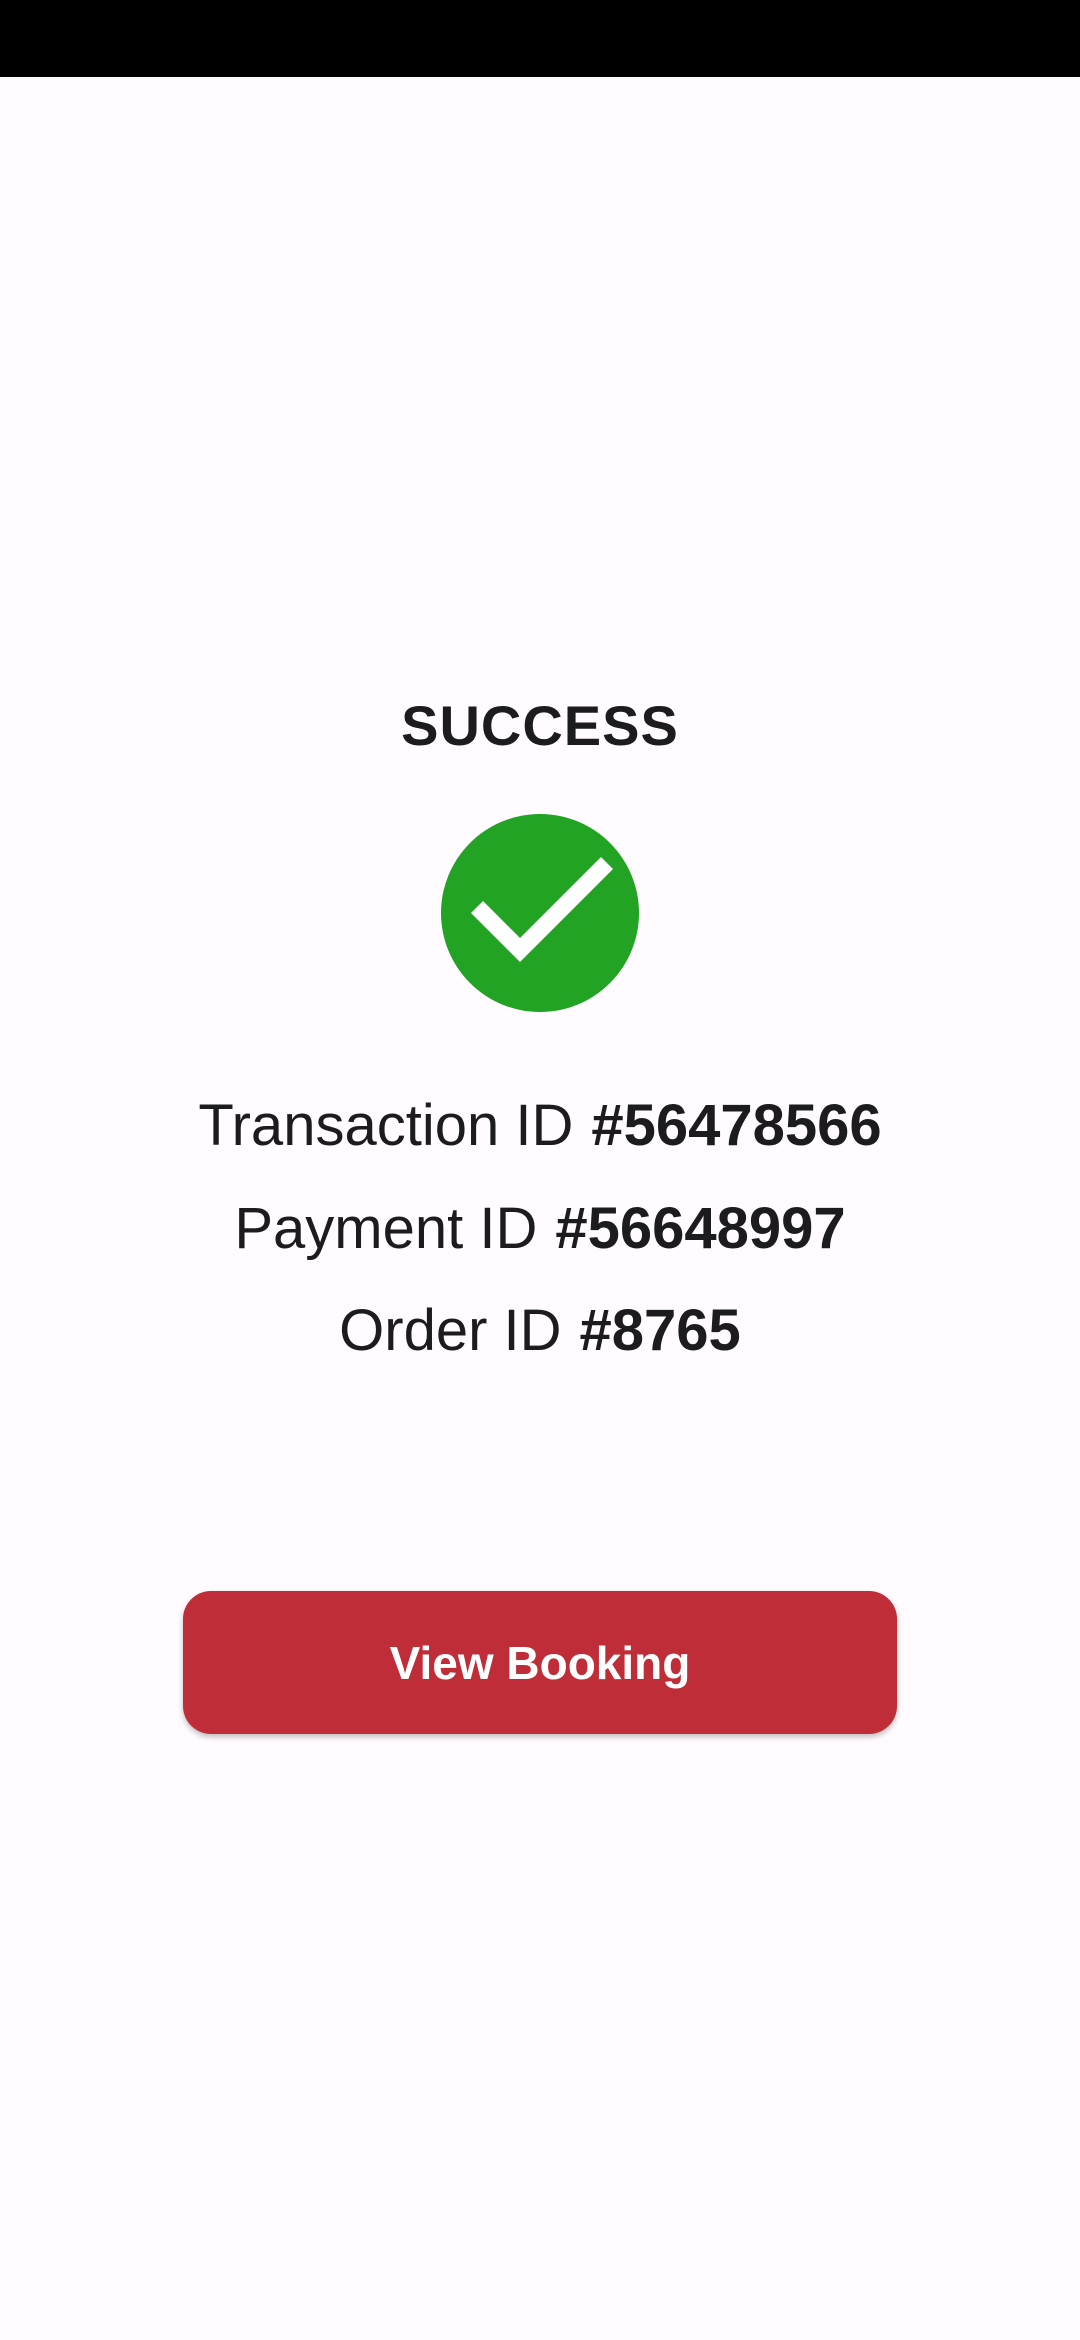 The height and width of the screenshot is (2340, 1080). What do you see at coordinates (542, 909) in the screenshot?
I see `checkmark-icon` at bounding box center [542, 909].